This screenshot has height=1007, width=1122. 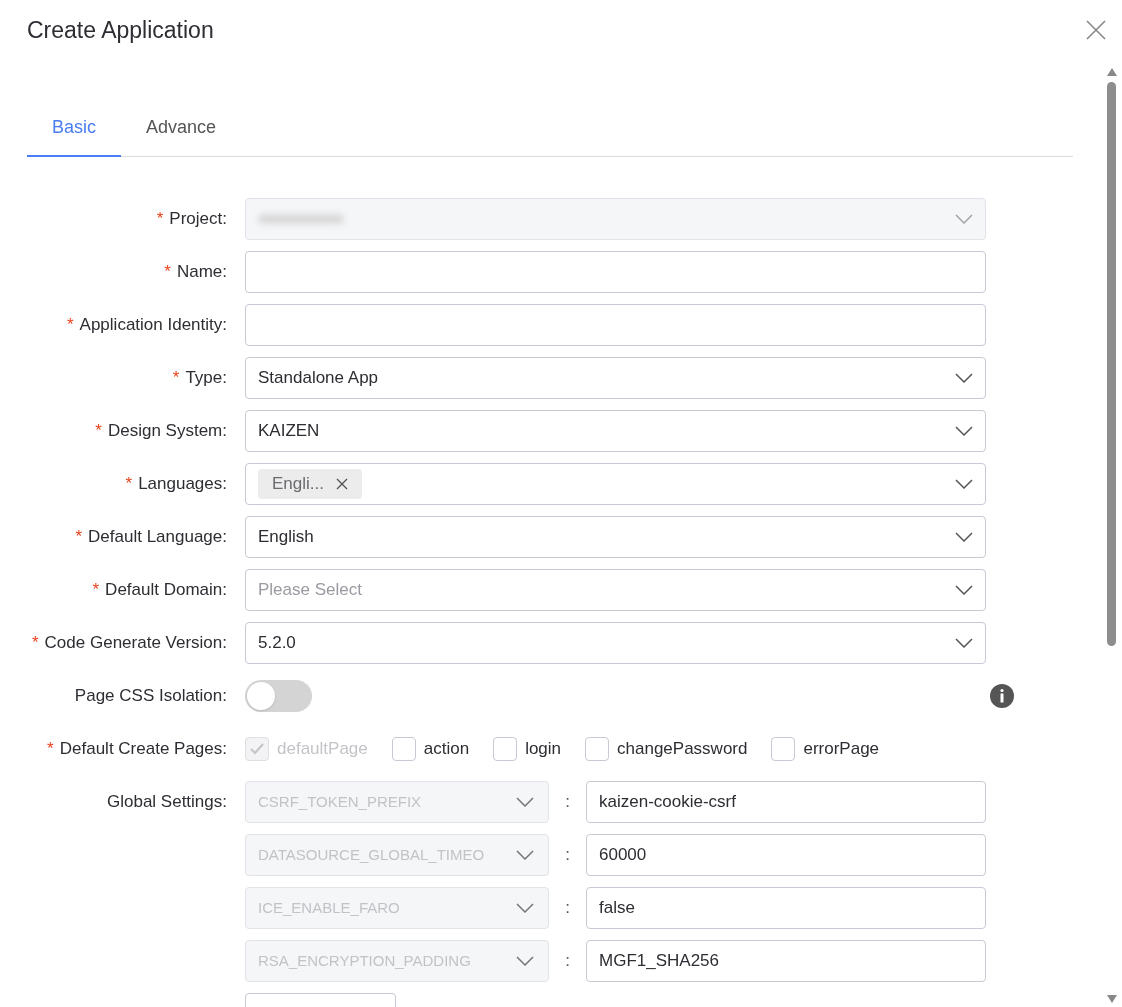 What do you see at coordinates (150, 696) in the screenshot?
I see `field-label: Page CSS Isolation:` at bounding box center [150, 696].